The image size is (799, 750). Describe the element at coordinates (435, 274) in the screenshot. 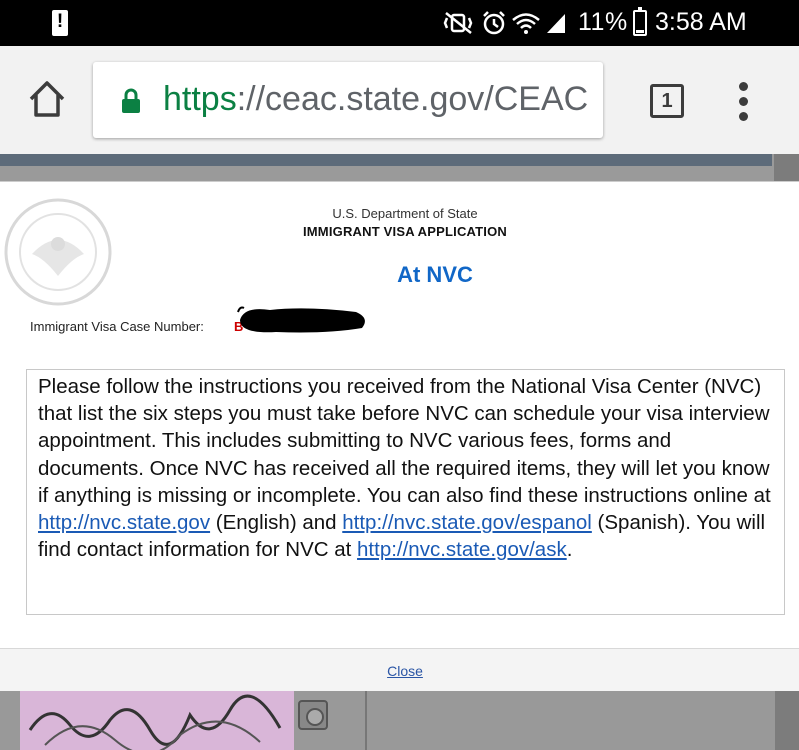

I see `status-heading: At NVC` at that location.